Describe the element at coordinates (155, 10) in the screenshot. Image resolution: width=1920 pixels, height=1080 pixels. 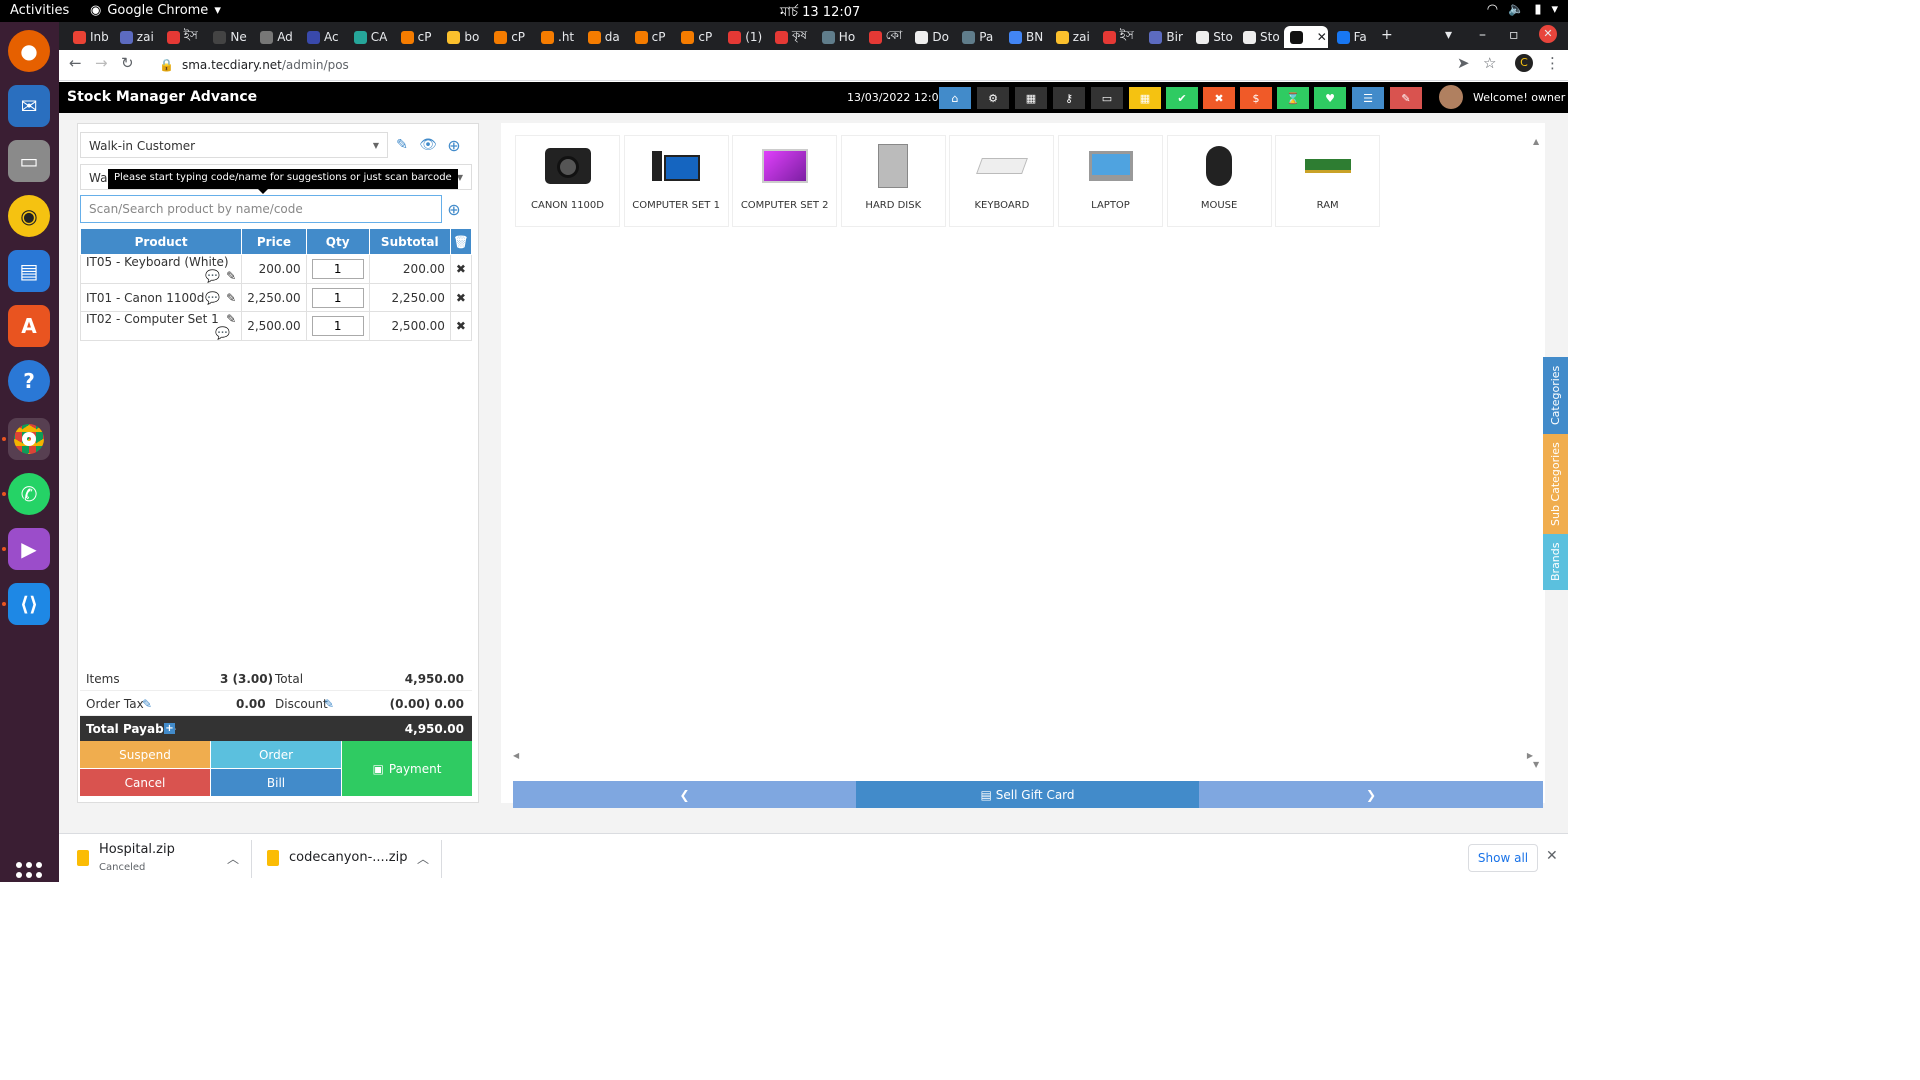
I see `app-menu: ◉ Google Chrome ▾` at that location.